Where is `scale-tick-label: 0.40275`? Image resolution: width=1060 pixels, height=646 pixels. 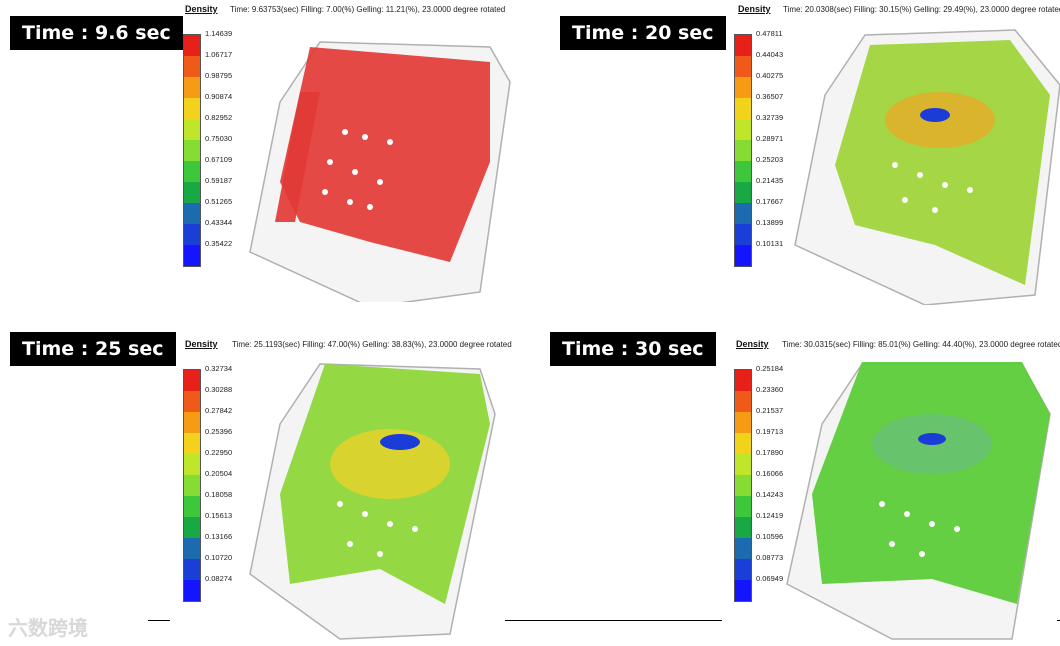 scale-tick-label: 0.40275 is located at coordinates (770, 75).